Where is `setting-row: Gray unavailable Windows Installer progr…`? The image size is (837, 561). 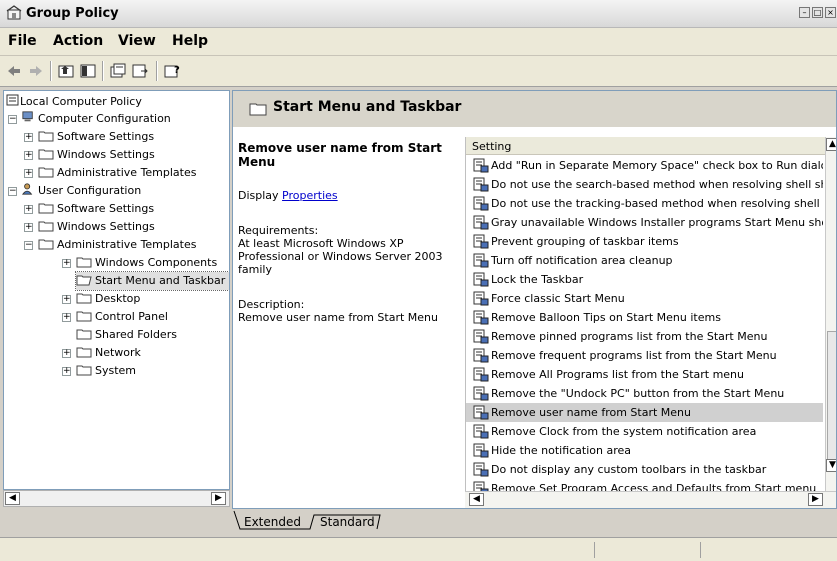
setting-row: Gray unavailable Windows Installer progr… is located at coordinates (644, 222).